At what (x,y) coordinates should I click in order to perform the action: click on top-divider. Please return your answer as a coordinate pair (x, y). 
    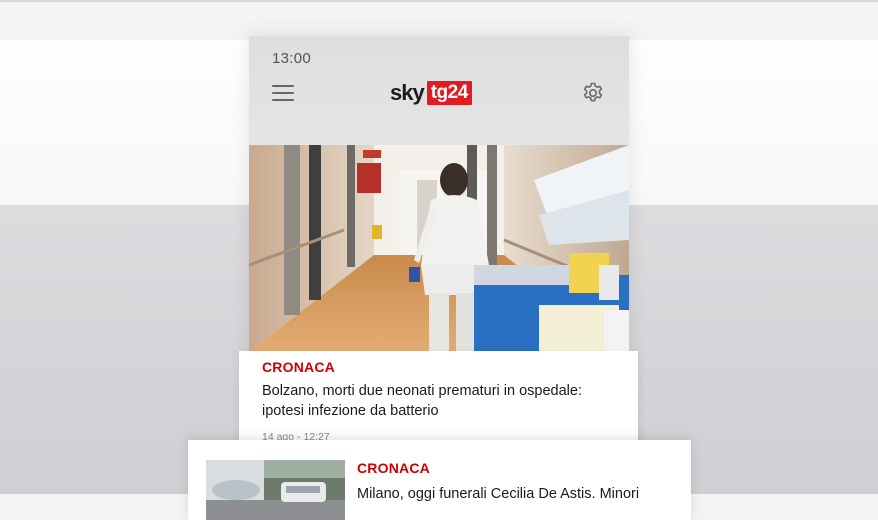
    Looking at the image, I should click on (439, 1).